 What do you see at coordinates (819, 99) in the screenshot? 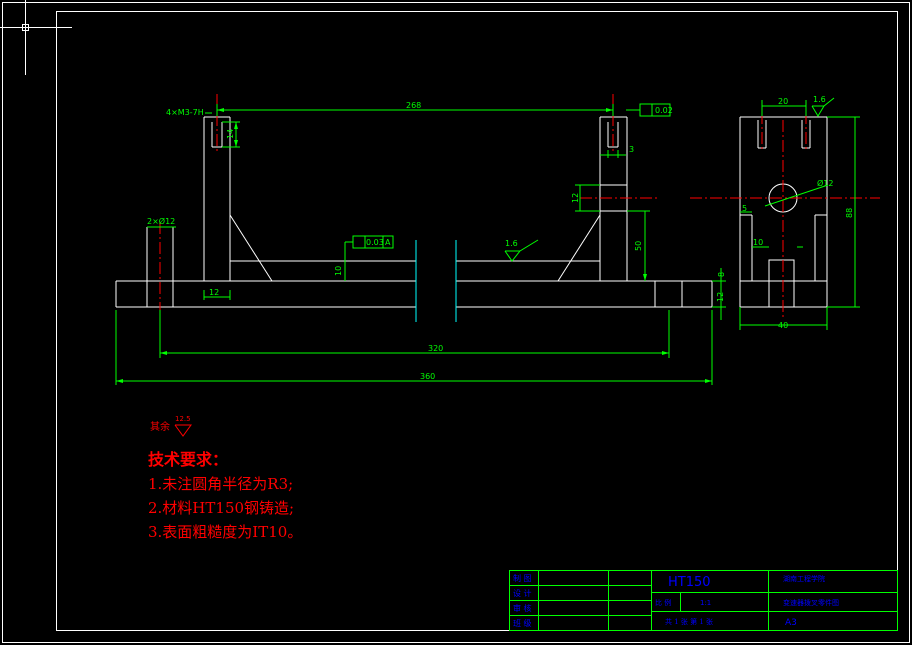
I see `side-roughness: 1.6` at bounding box center [819, 99].